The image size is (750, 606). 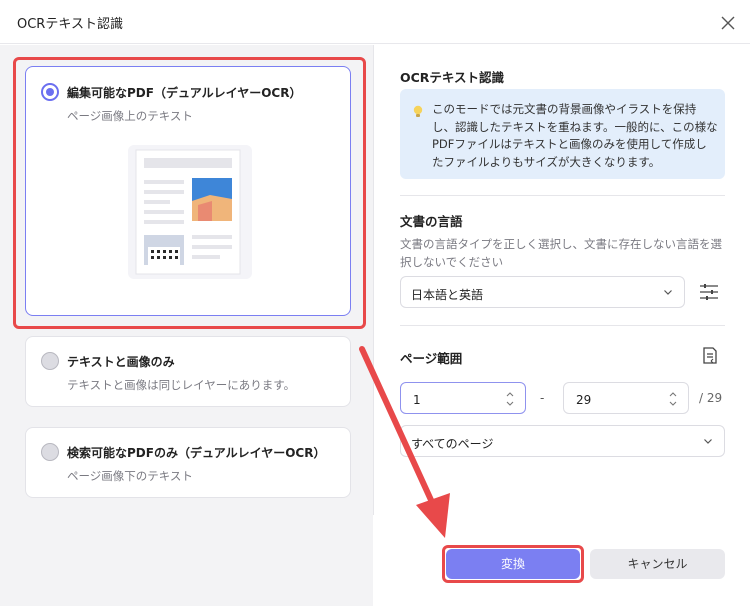 I want to click on cancel-button: キャンセル, so click(x=657, y=564).